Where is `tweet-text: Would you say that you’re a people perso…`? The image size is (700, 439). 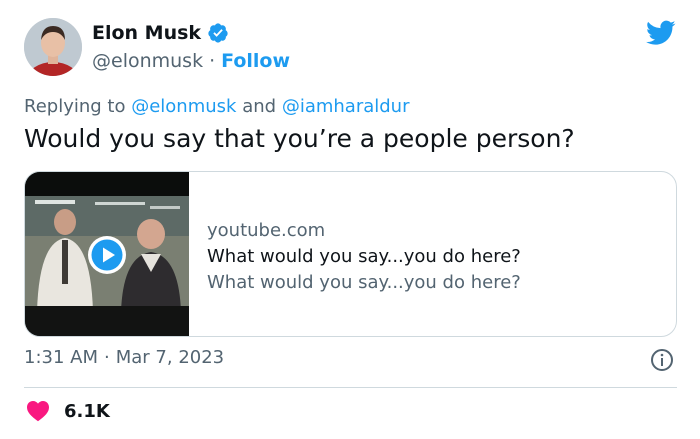 tweet-text: Would you say that you’re a people perso… is located at coordinates (299, 138).